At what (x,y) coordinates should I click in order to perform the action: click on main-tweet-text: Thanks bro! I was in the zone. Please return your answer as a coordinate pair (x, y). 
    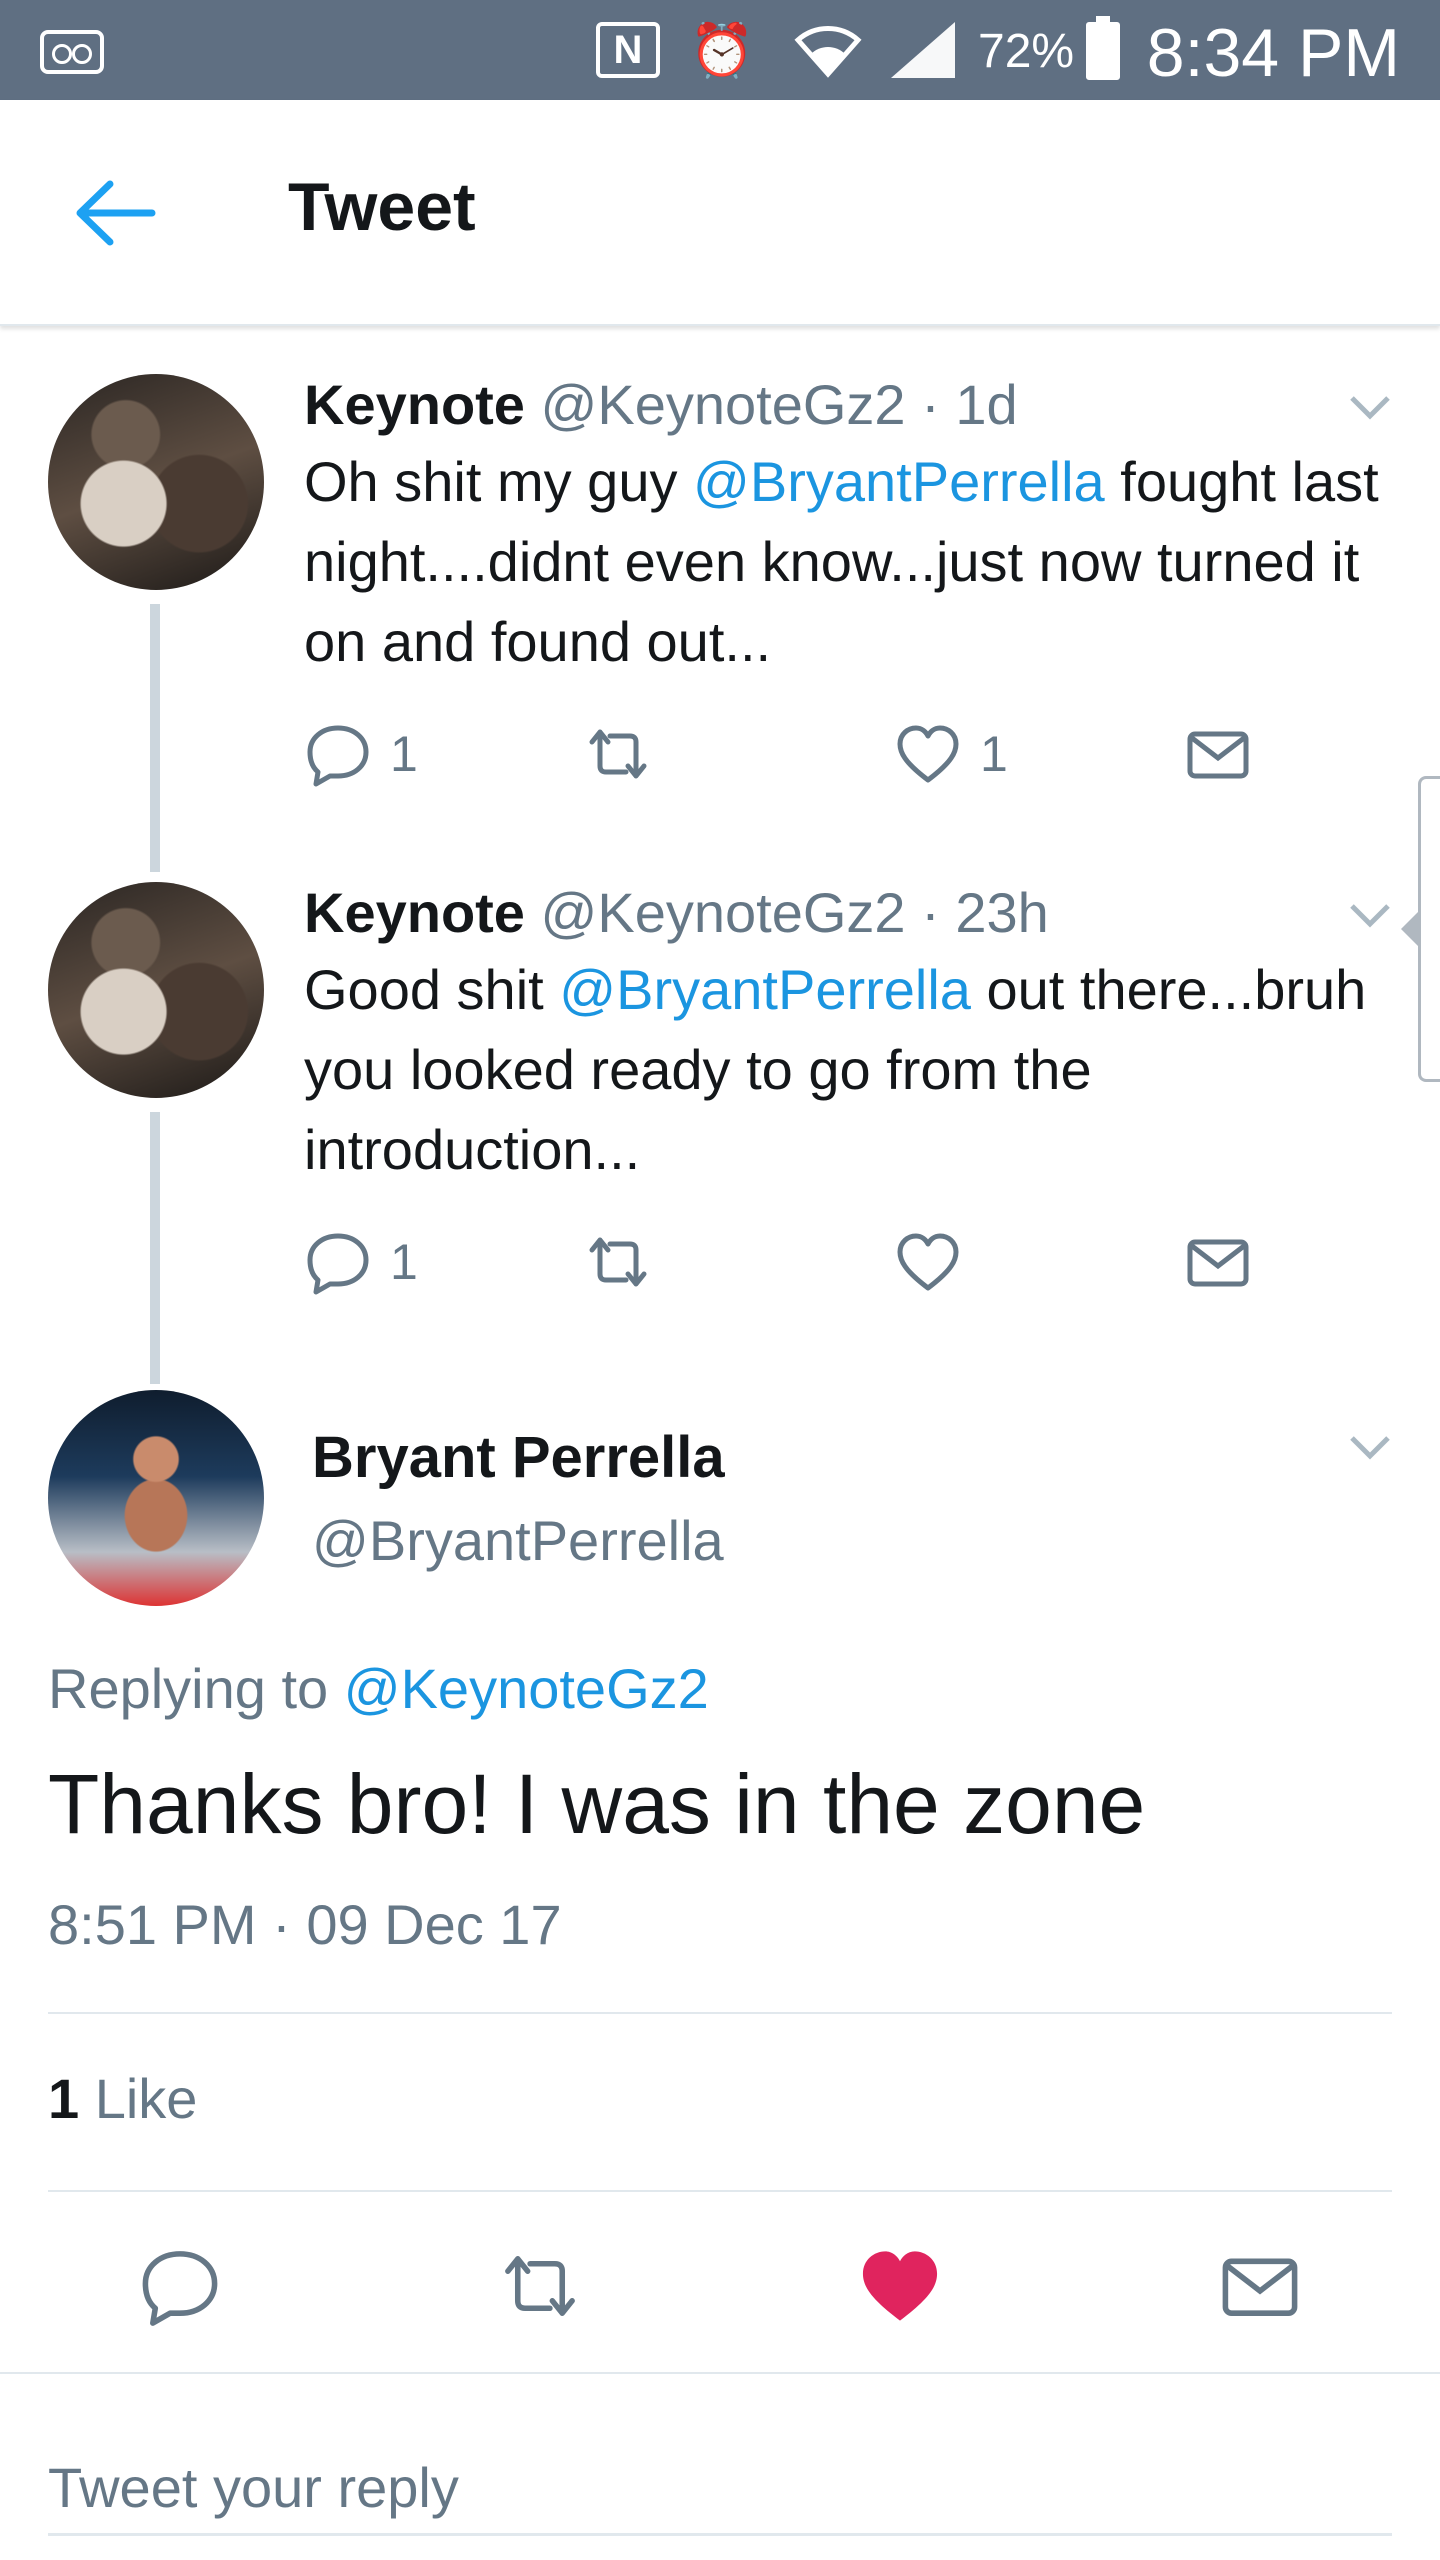
    Looking at the image, I should click on (597, 1804).